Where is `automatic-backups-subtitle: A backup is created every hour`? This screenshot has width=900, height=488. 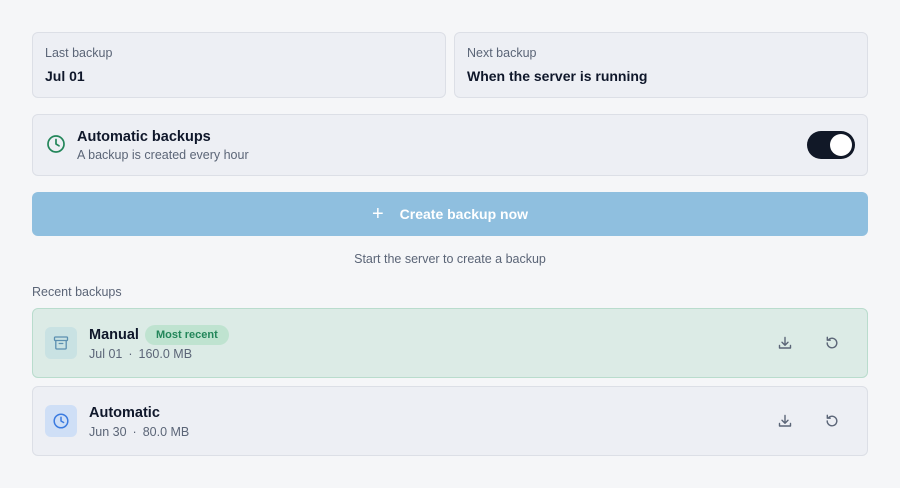 automatic-backups-subtitle: A backup is created every hour is located at coordinates (163, 155).